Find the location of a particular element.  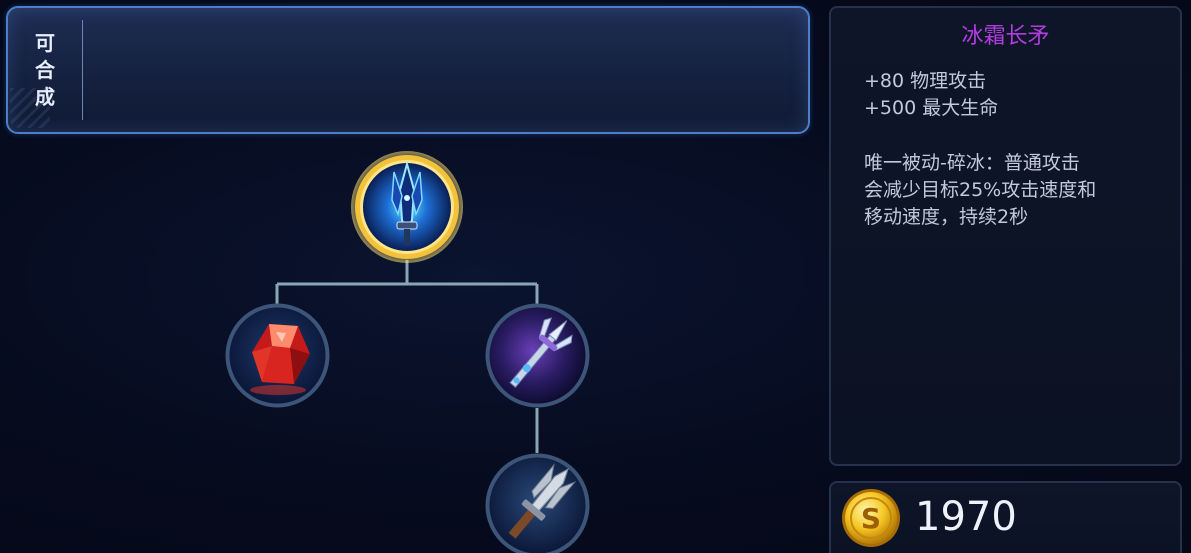

svg-text: S is located at coordinates (871, 518).